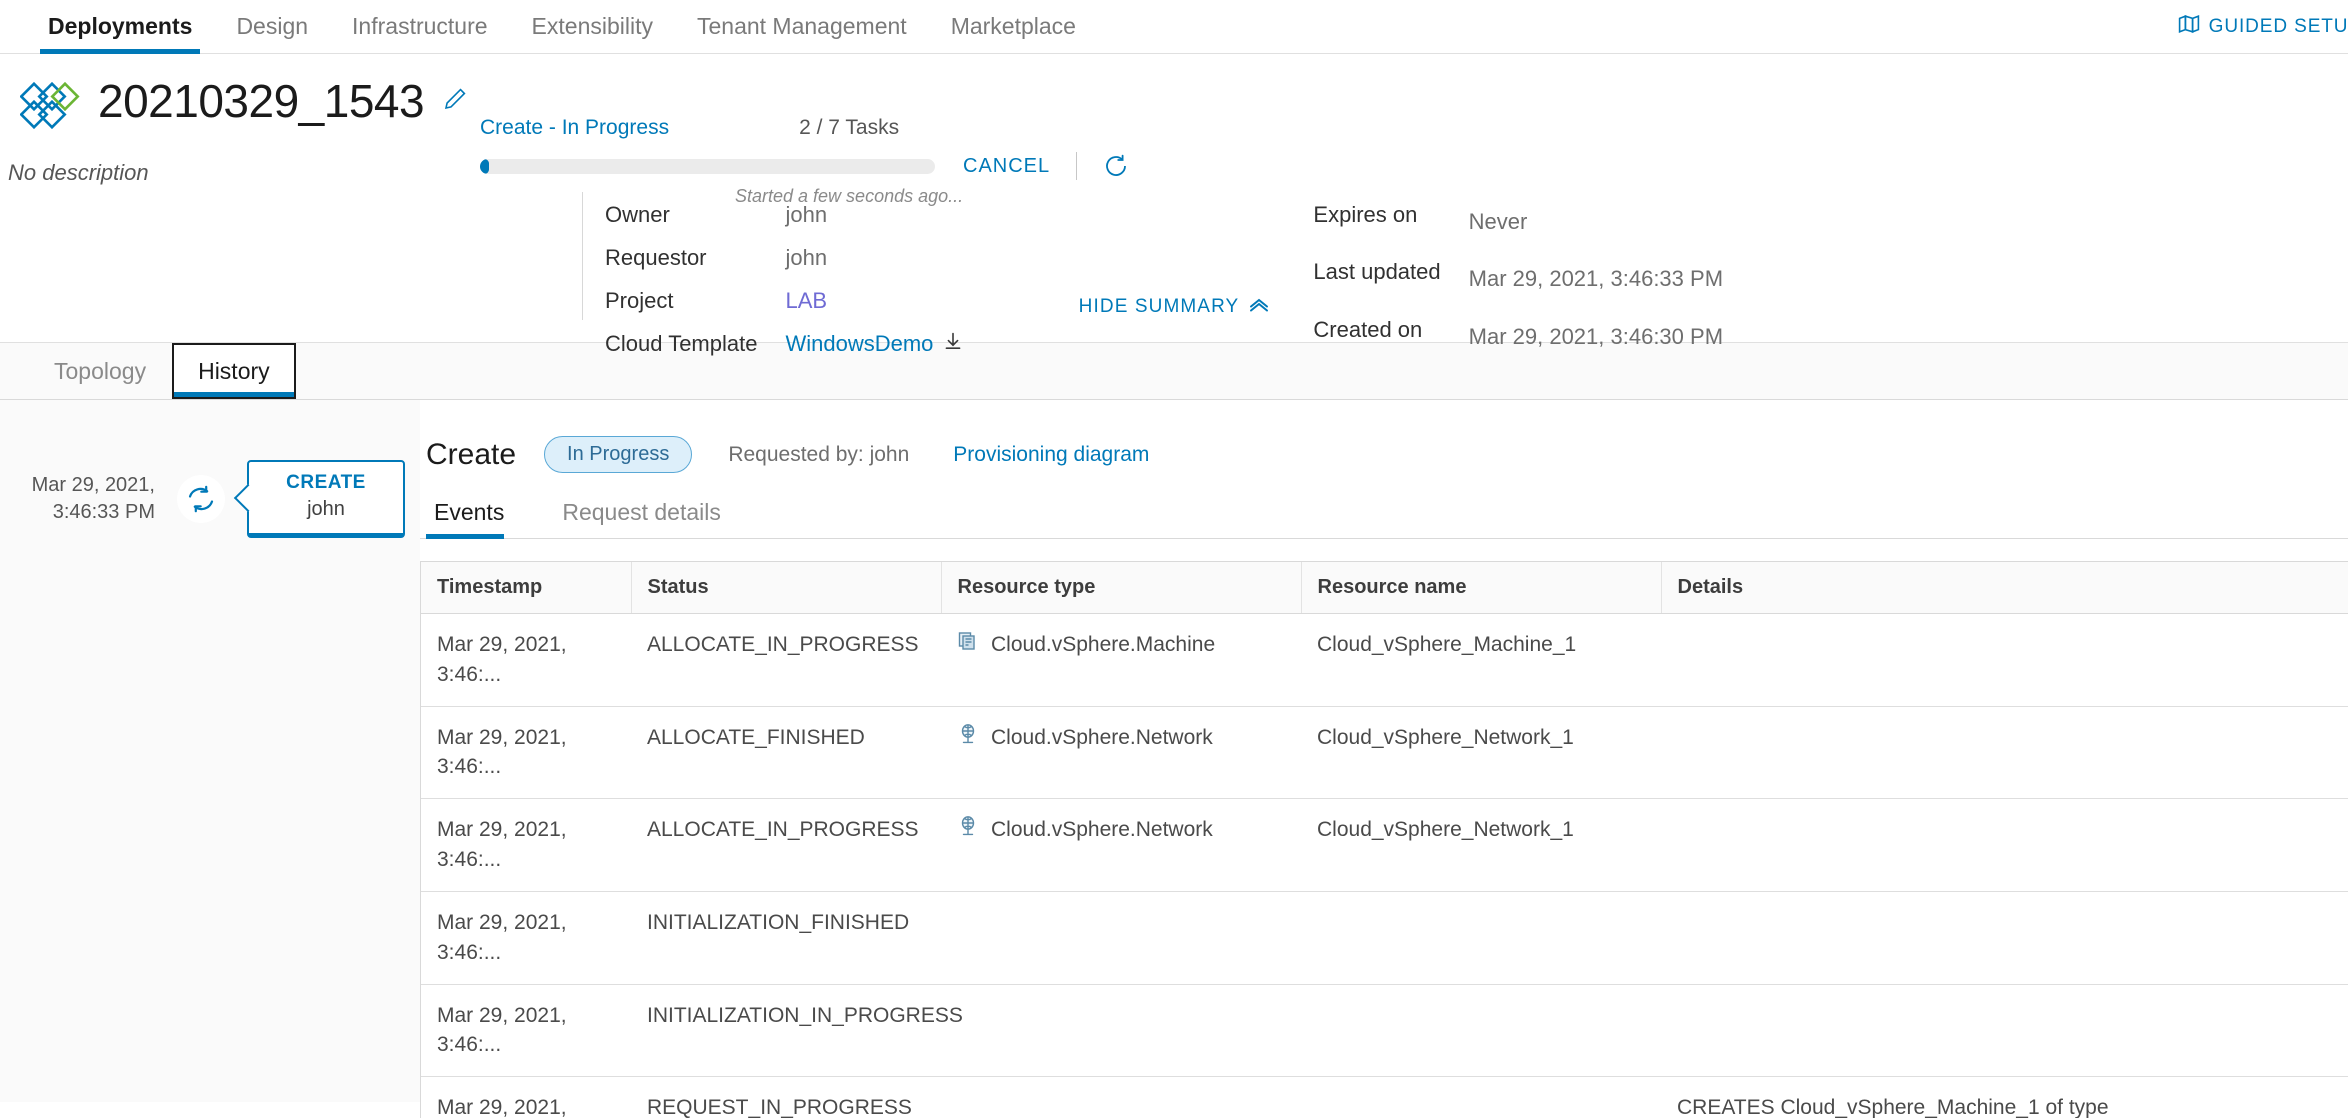  I want to click on vsphere-machine-icon, so click(968, 645).